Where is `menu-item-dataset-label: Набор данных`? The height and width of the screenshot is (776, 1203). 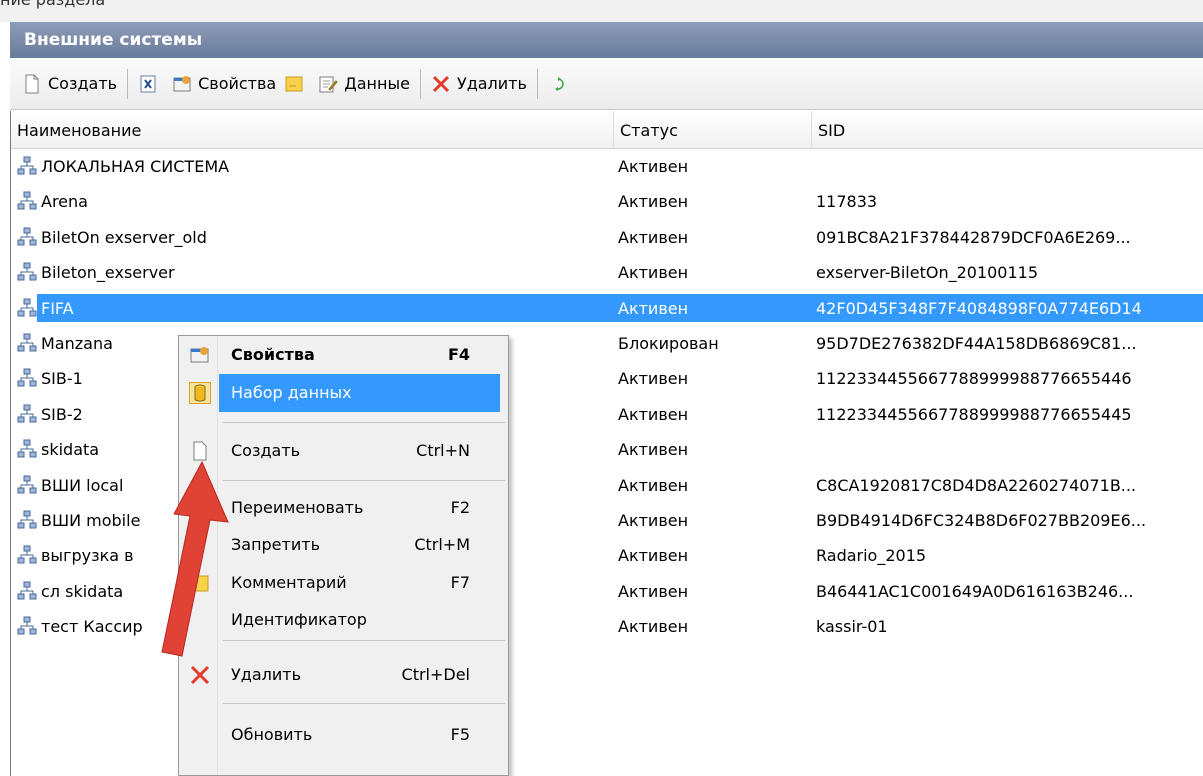 menu-item-dataset-label: Набор данных is located at coordinates (291, 392).